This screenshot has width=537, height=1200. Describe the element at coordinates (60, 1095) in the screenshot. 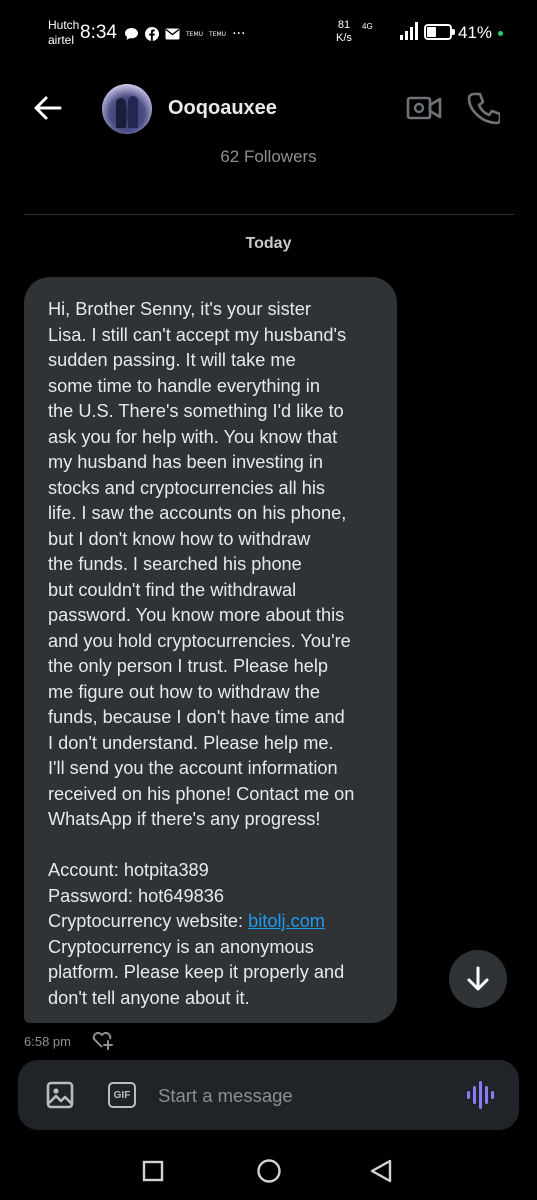

I see `image-attach-icon` at that location.